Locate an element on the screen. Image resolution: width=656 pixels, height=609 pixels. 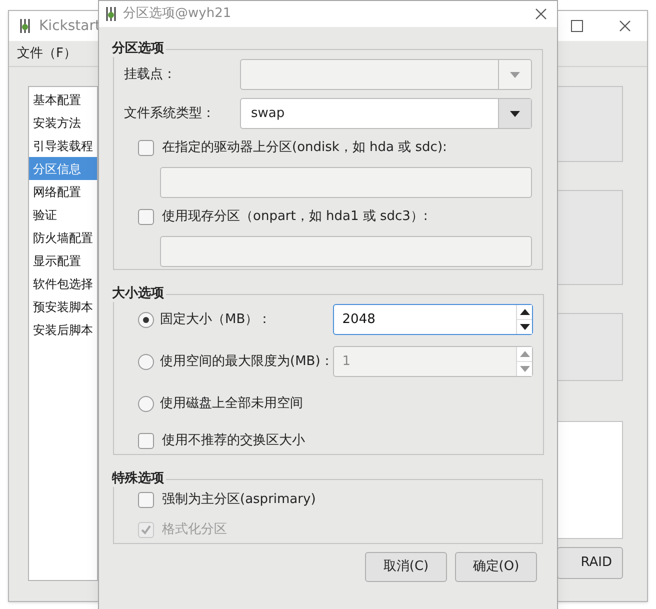
checkbox-label: 格式化分区 is located at coordinates (194, 530).